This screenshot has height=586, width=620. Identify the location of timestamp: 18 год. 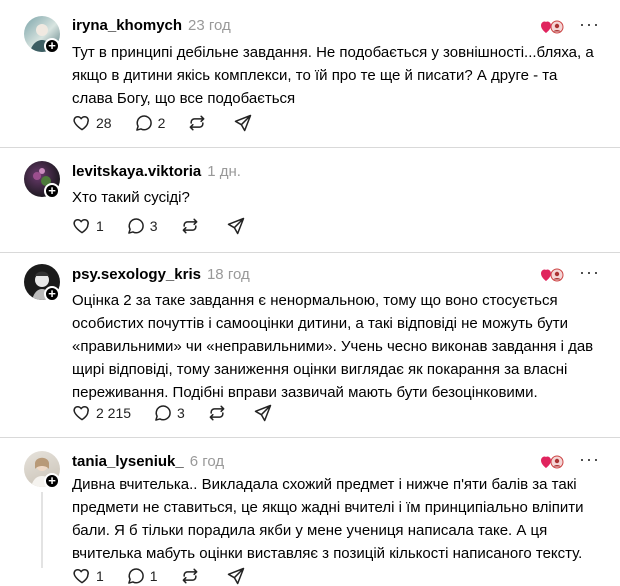
(228, 274).